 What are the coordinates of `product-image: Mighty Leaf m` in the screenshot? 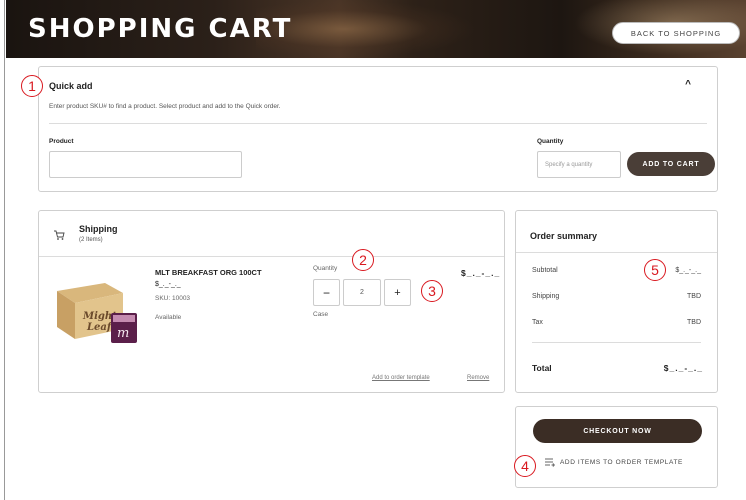 It's located at (97, 313).